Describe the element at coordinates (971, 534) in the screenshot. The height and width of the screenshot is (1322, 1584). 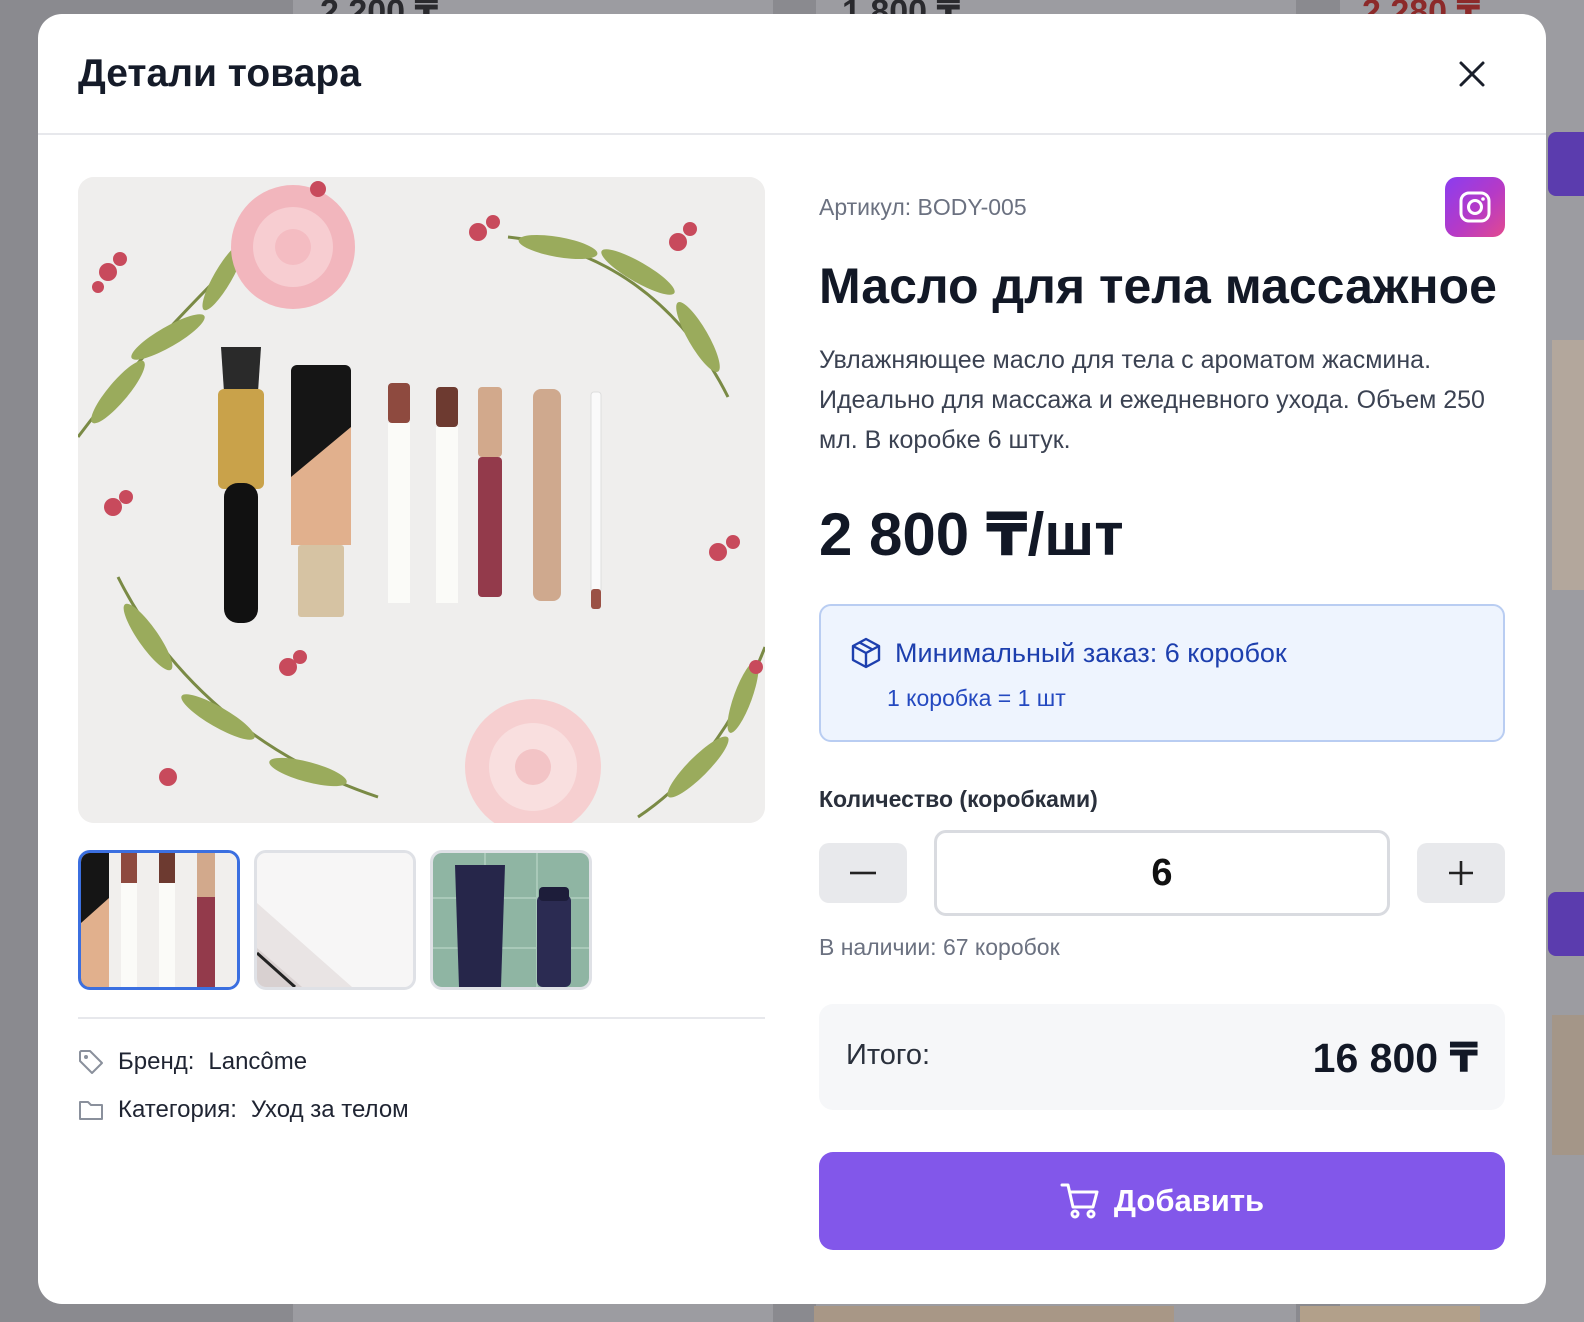
I see `product-price: 2 800 ₸/шт` at that location.